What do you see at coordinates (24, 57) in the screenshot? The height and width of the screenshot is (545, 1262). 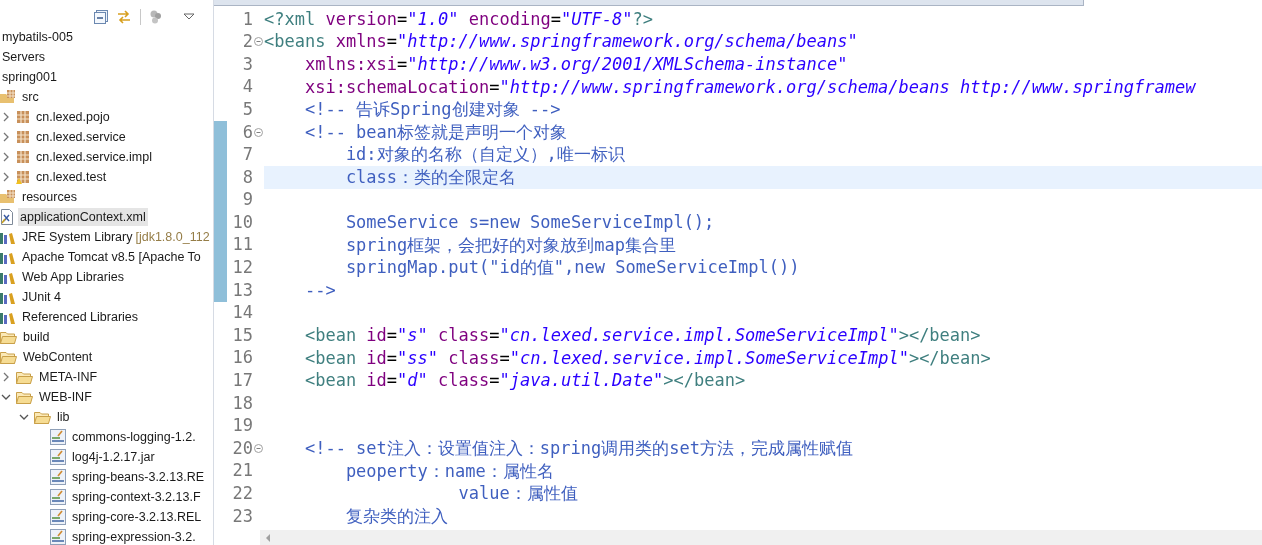 I see `tree-item: Servers` at bounding box center [24, 57].